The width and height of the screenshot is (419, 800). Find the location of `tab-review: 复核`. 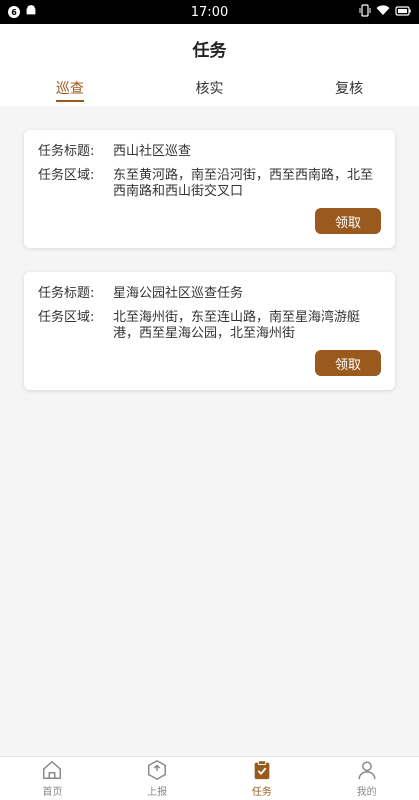

tab-review: 复核 is located at coordinates (349, 90).